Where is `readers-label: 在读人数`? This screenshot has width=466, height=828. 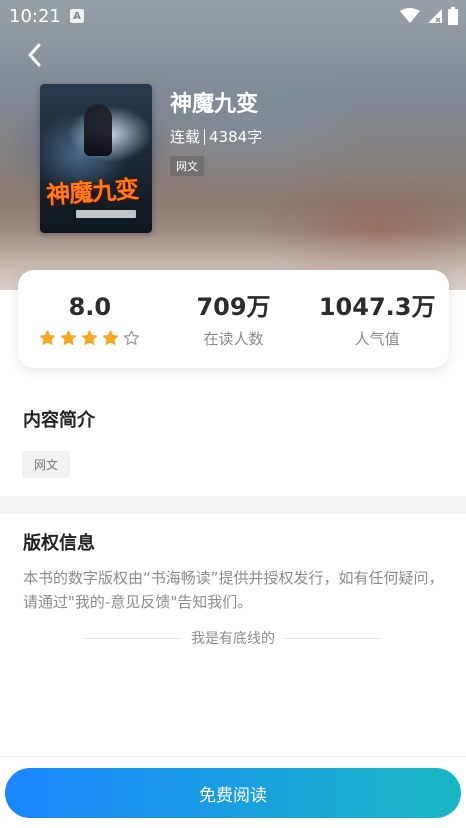
readers-label: 在读人数 is located at coordinates (233, 339).